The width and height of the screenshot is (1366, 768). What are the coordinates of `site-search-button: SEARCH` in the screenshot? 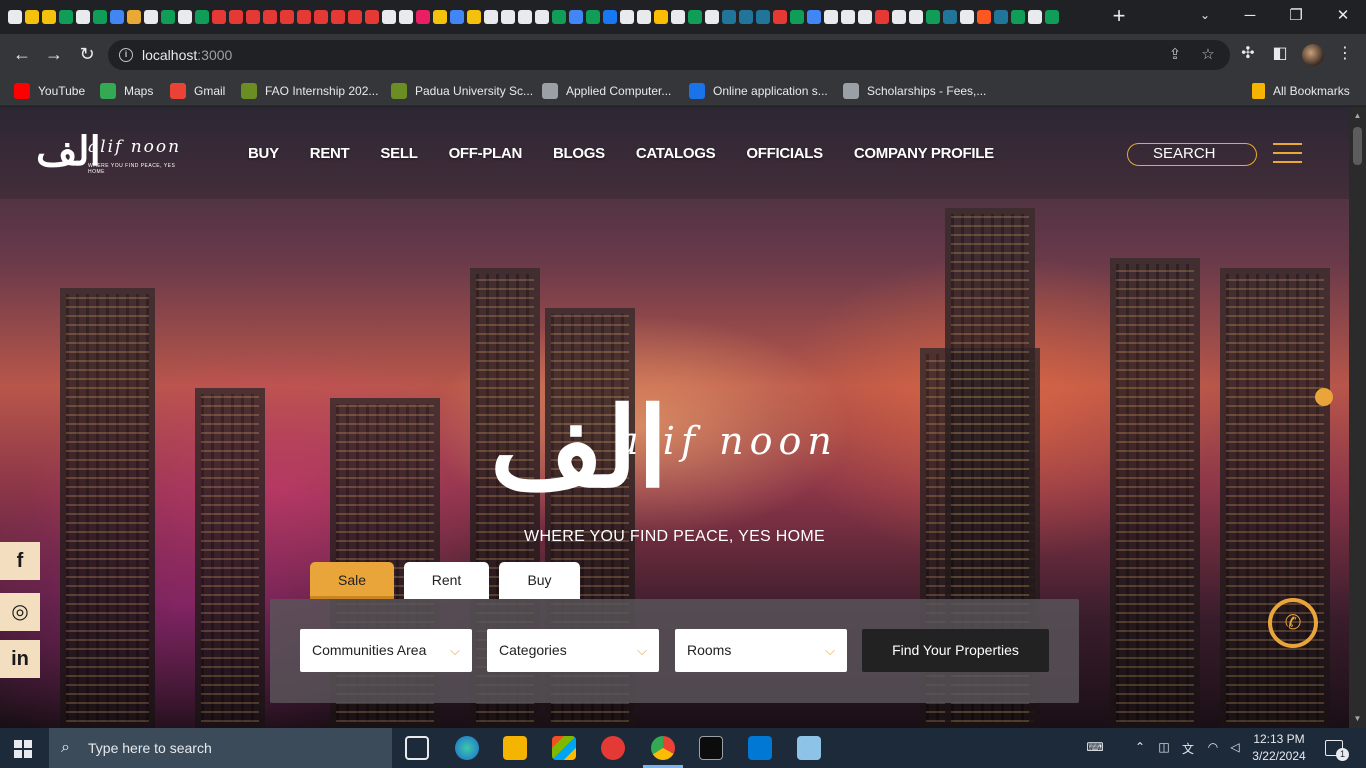 It's located at (1192, 154).